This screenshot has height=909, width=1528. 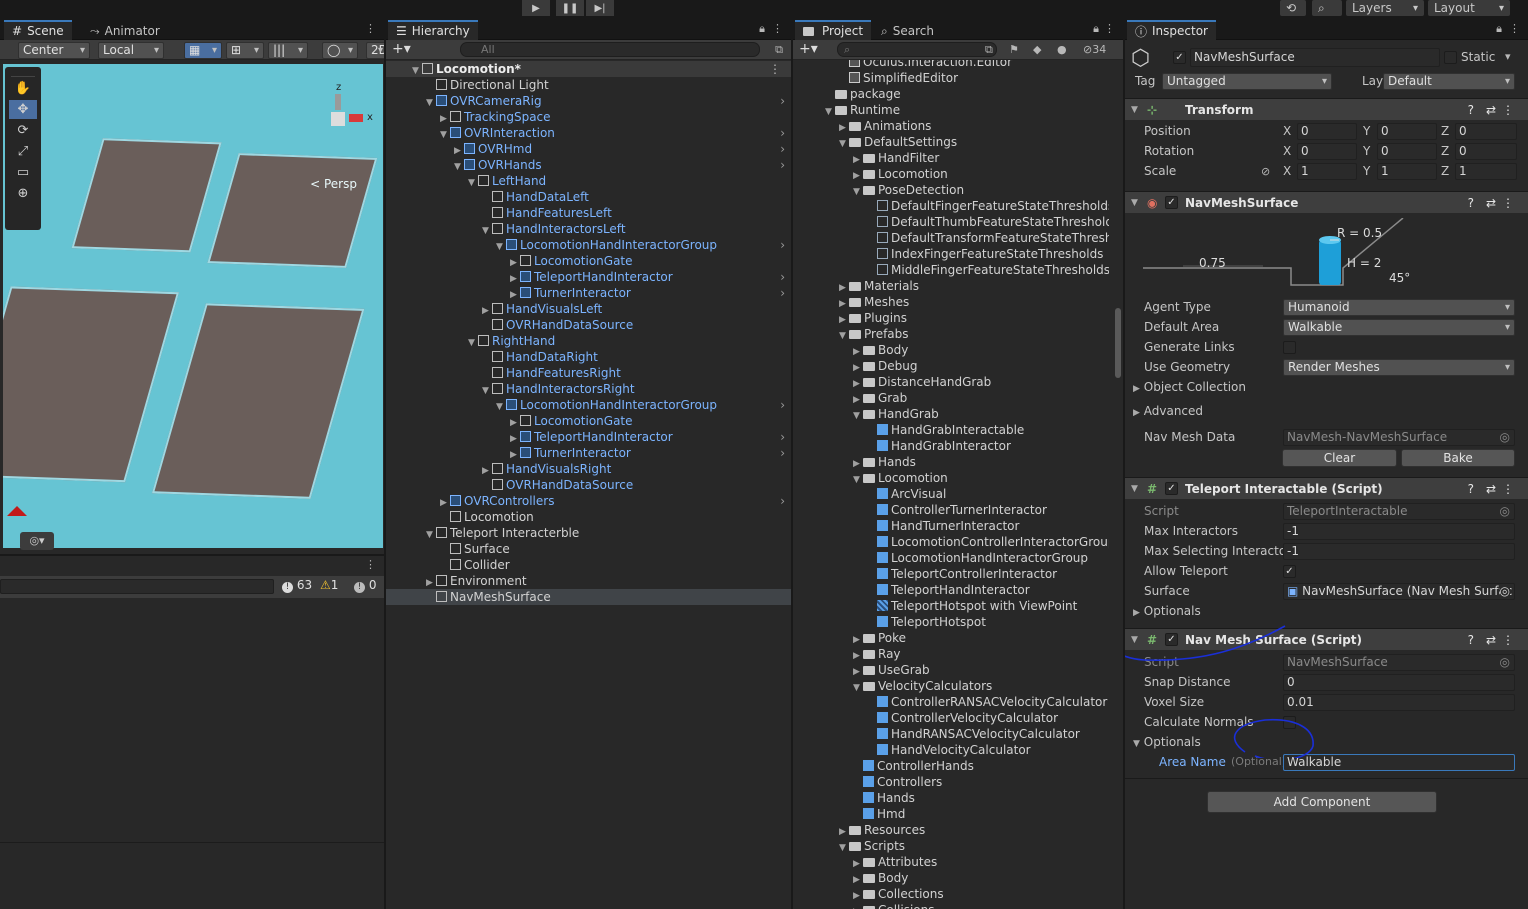 What do you see at coordinates (333, 184) in the screenshot?
I see `projection-label: < Persp` at bounding box center [333, 184].